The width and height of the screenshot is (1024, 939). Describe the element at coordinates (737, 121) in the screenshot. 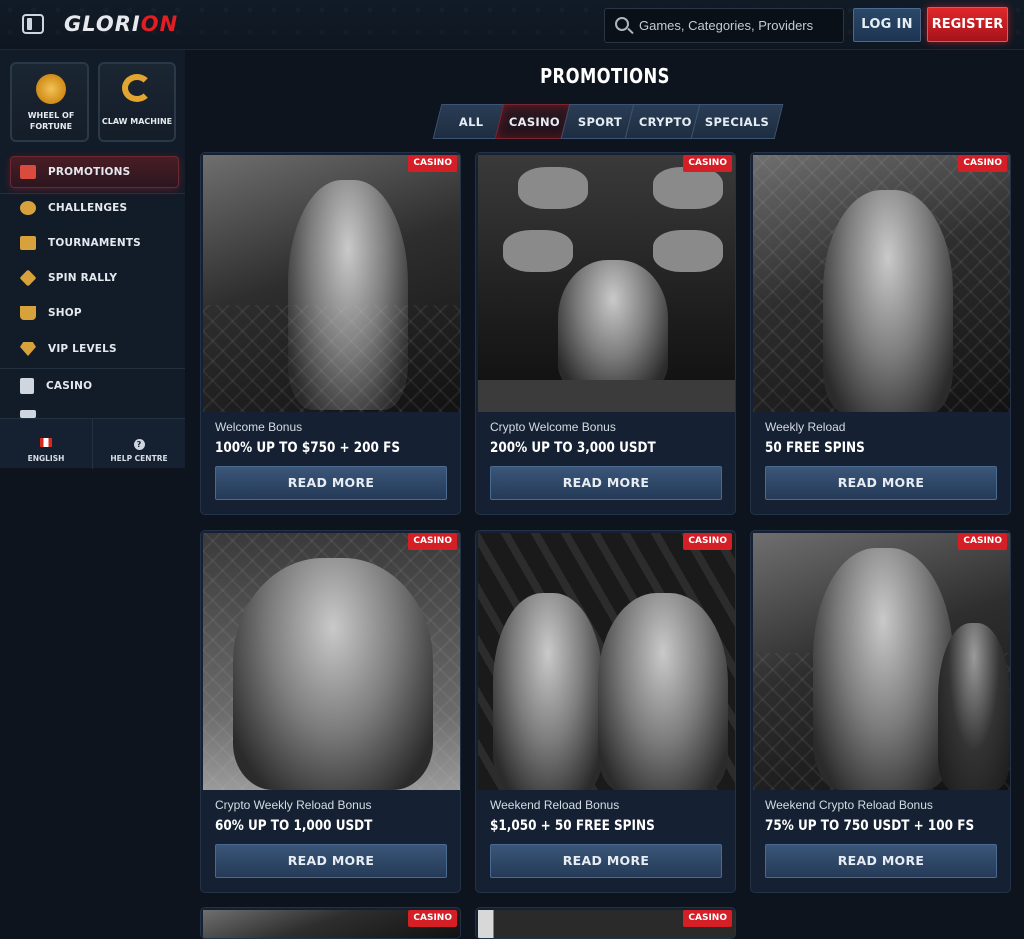

I see `tab-specials: SPECIALS` at that location.